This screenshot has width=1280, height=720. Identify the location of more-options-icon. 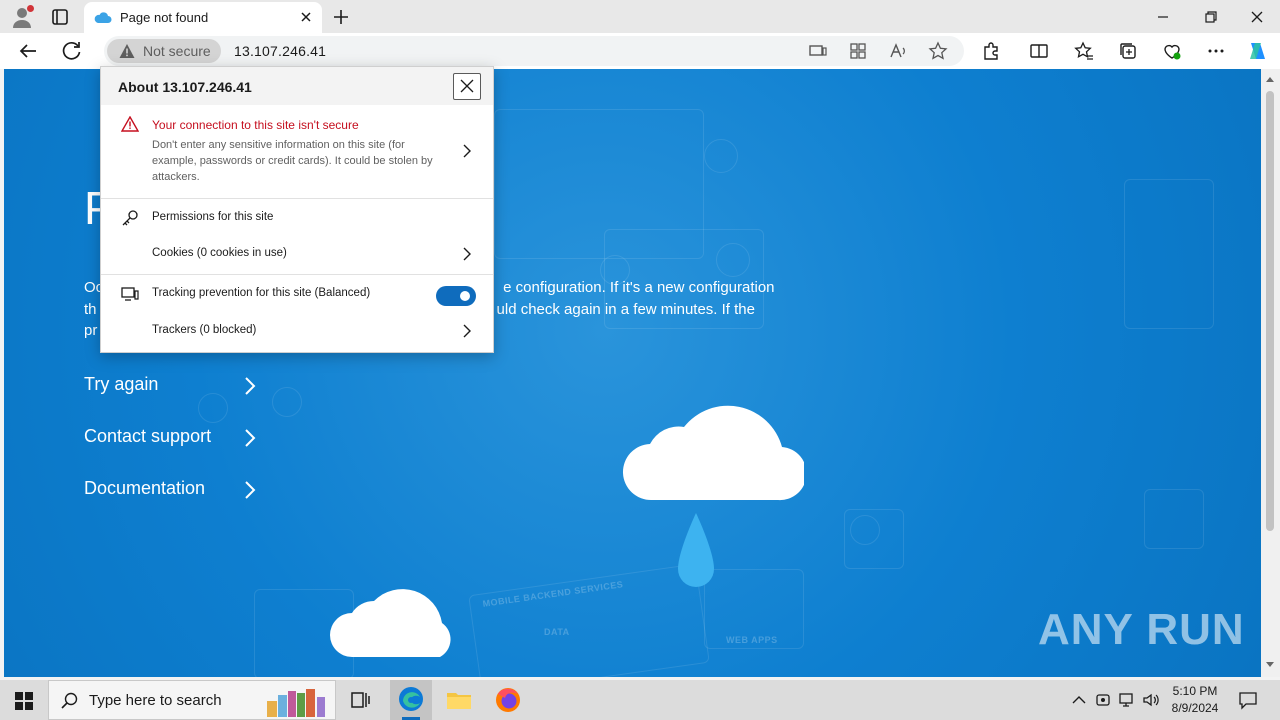
(1216, 51).